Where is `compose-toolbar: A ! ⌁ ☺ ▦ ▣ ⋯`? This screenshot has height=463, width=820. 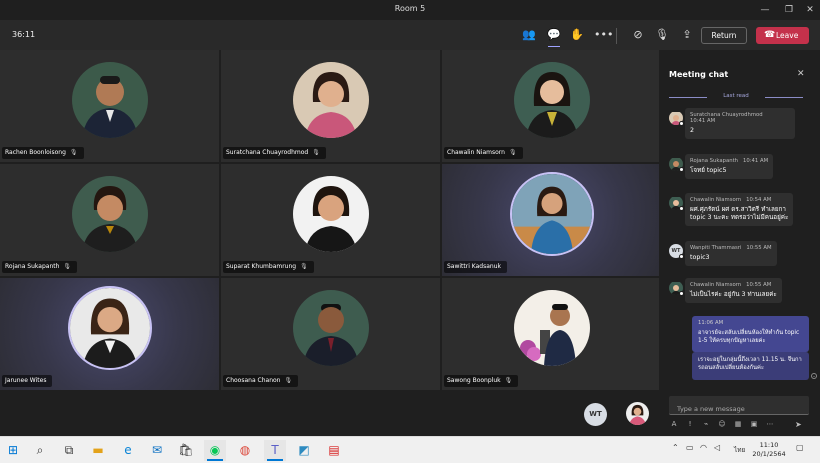
compose-toolbar: A ! ⌁ ☺ ▦ ▣ ⋯ is located at coordinates (739, 426).